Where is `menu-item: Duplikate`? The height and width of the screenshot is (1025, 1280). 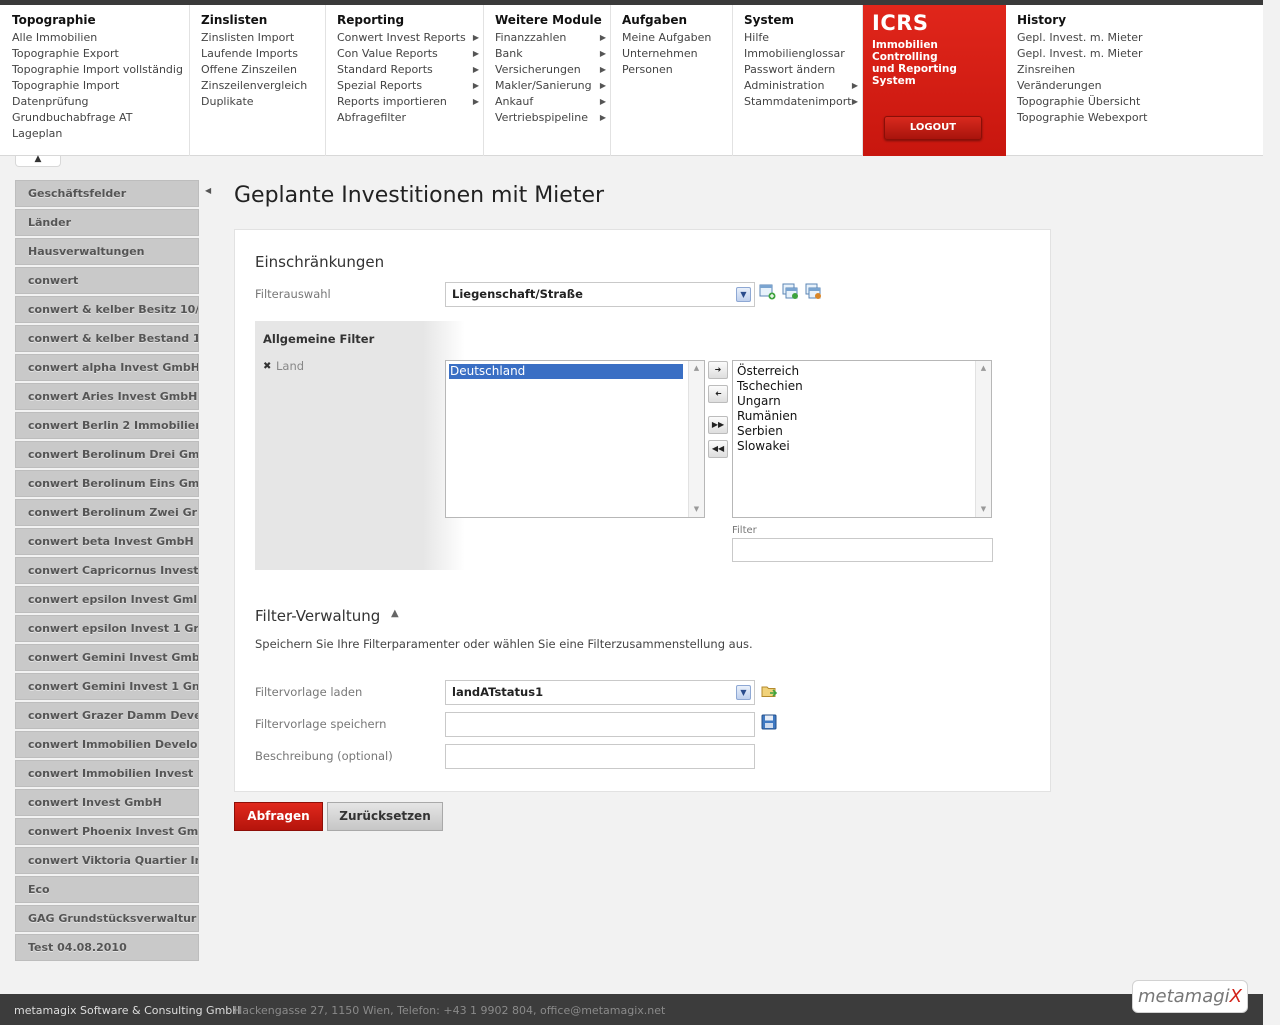
menu-item: Duplikate is located at coordinates (263, 102).